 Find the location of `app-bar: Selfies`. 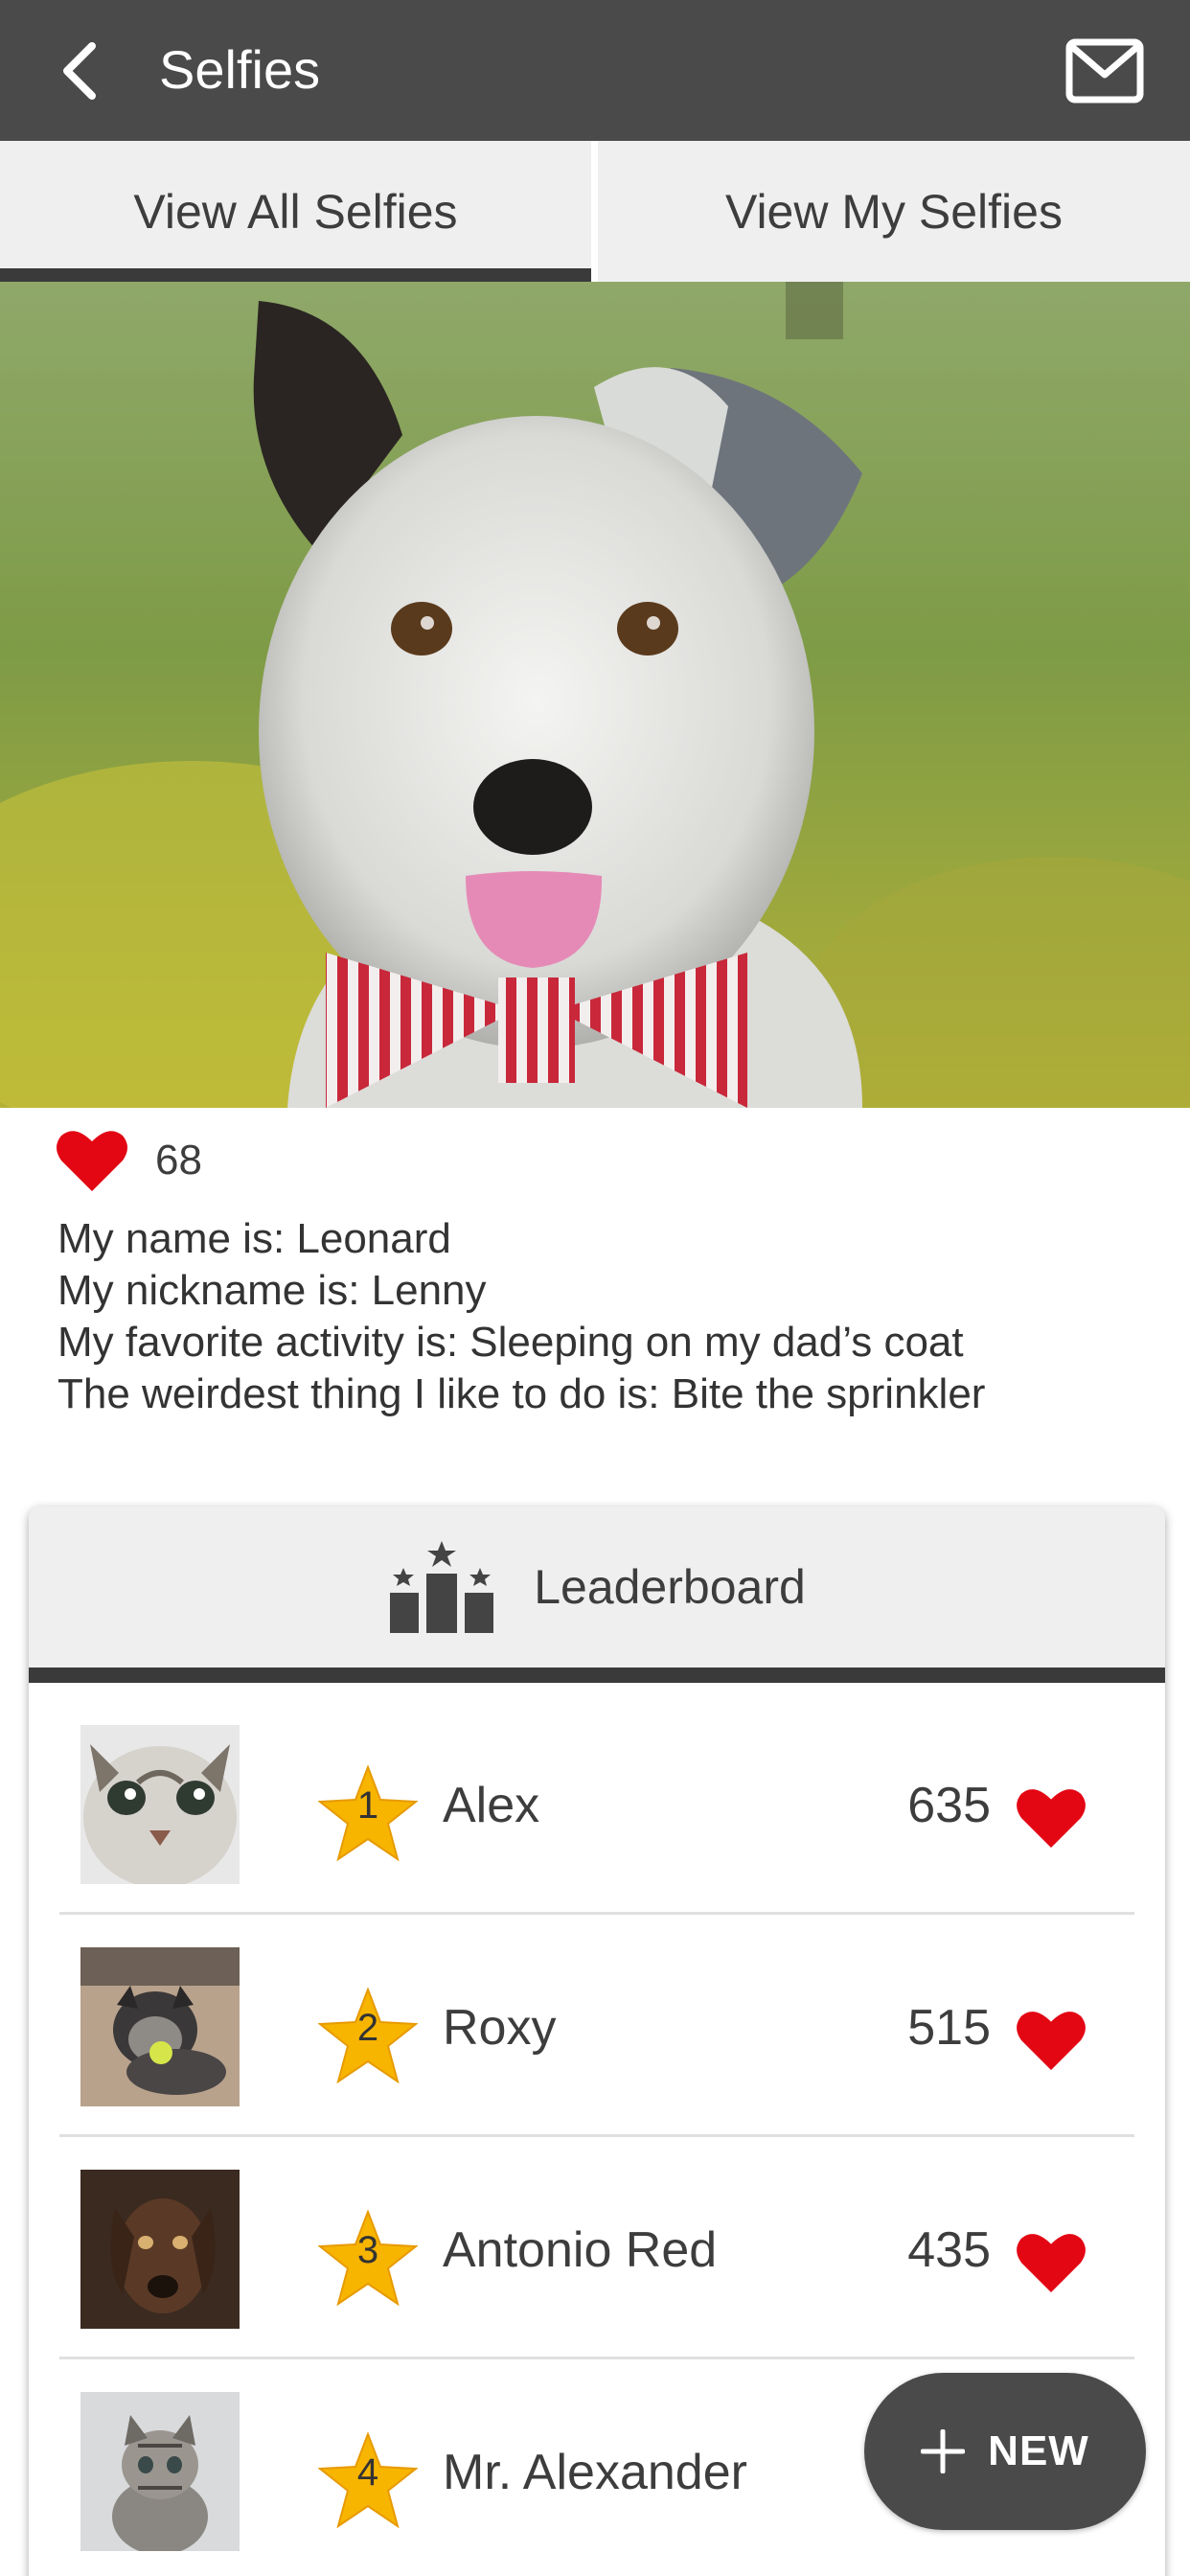

app-bar: Selfies is located at coordinates (595, 70).